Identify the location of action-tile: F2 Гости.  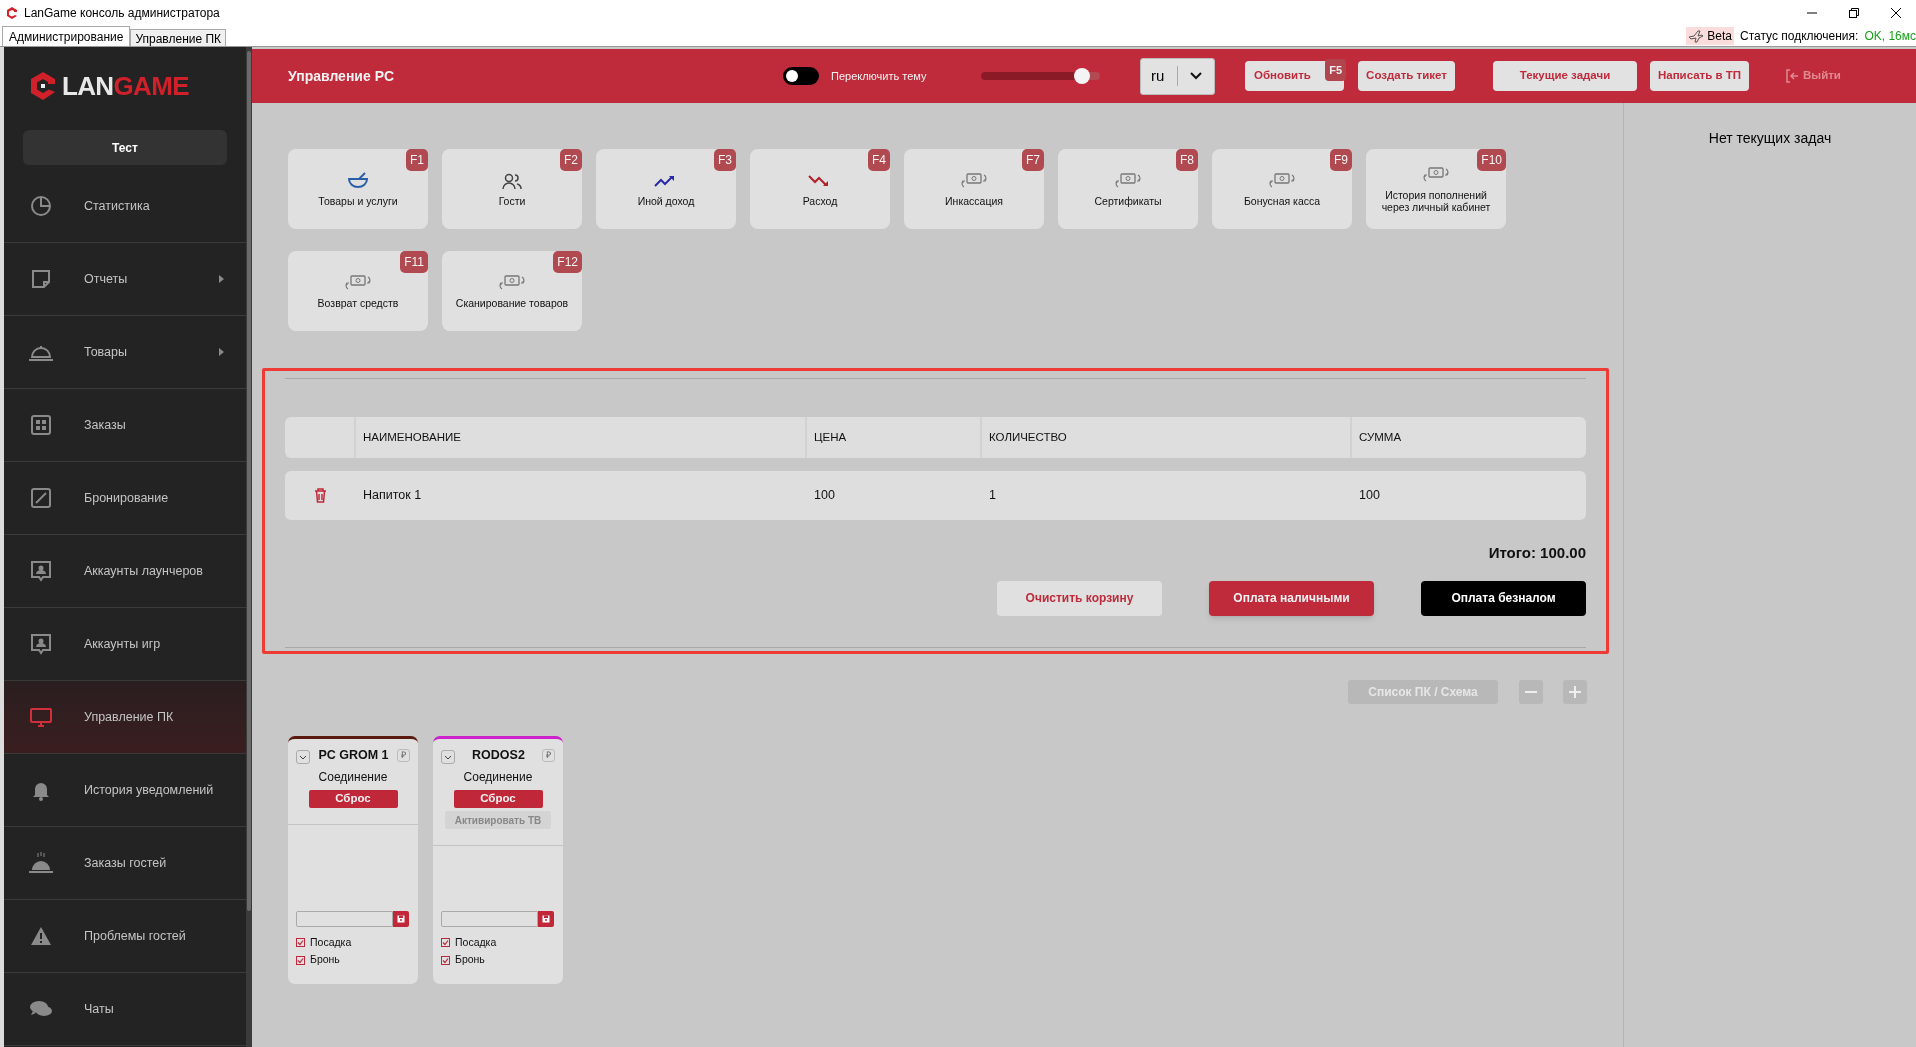
(512, 189).